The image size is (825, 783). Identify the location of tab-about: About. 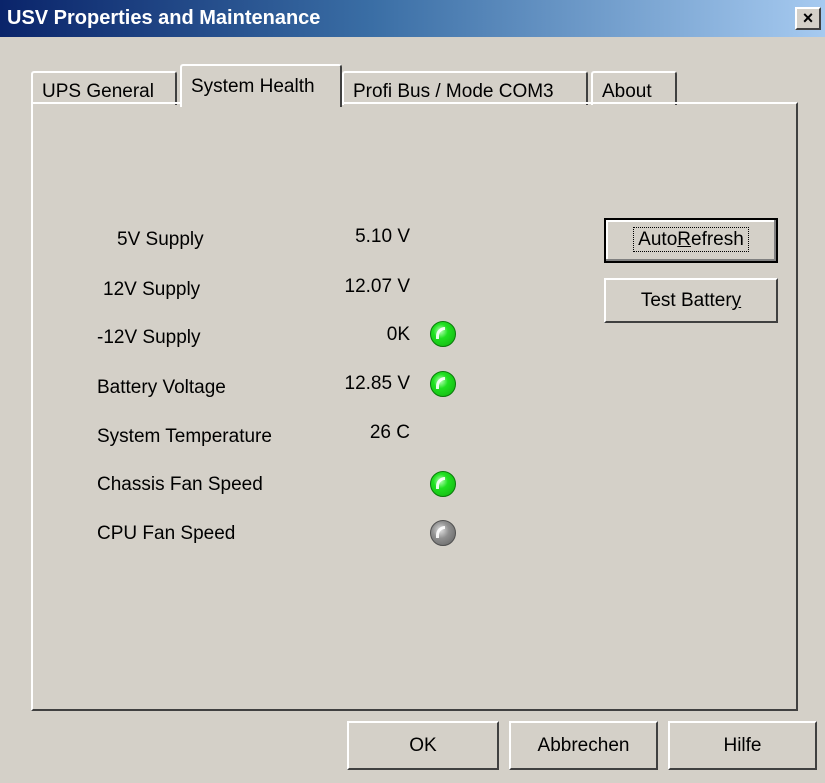
(634, 88).